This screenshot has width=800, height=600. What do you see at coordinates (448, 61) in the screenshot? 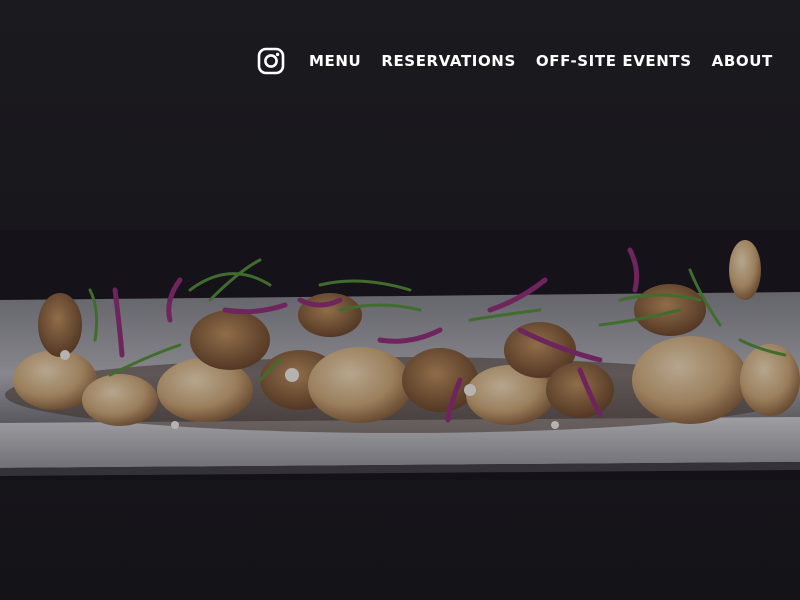
I see `nav-reservations-link: RESERVATIONS` at bounding box center [448, 61].